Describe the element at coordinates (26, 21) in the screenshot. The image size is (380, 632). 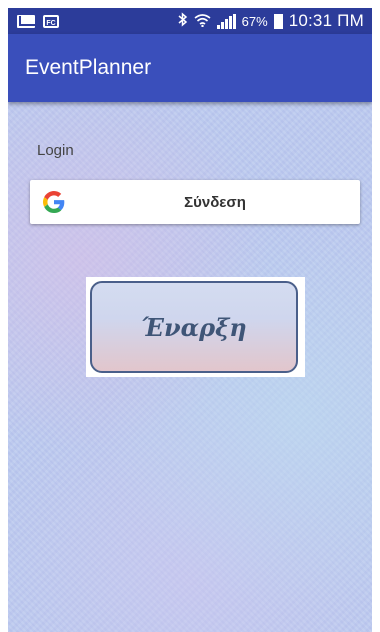
I see `mail-icon` at that location.